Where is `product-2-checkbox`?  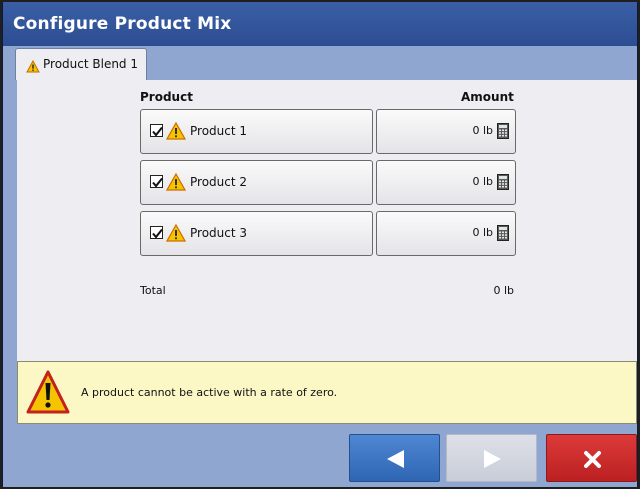
product-2-checkbox is located at coordinates (156, 181).